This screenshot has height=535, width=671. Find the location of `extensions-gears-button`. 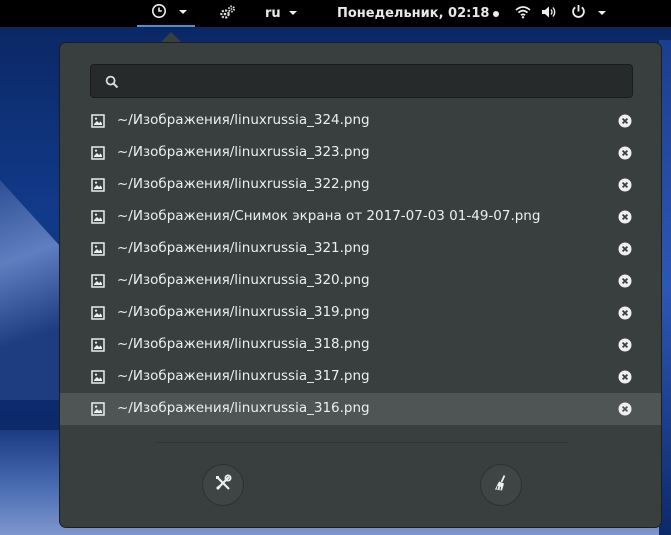

extensions-gears-button is located at coordinates (228, 13).